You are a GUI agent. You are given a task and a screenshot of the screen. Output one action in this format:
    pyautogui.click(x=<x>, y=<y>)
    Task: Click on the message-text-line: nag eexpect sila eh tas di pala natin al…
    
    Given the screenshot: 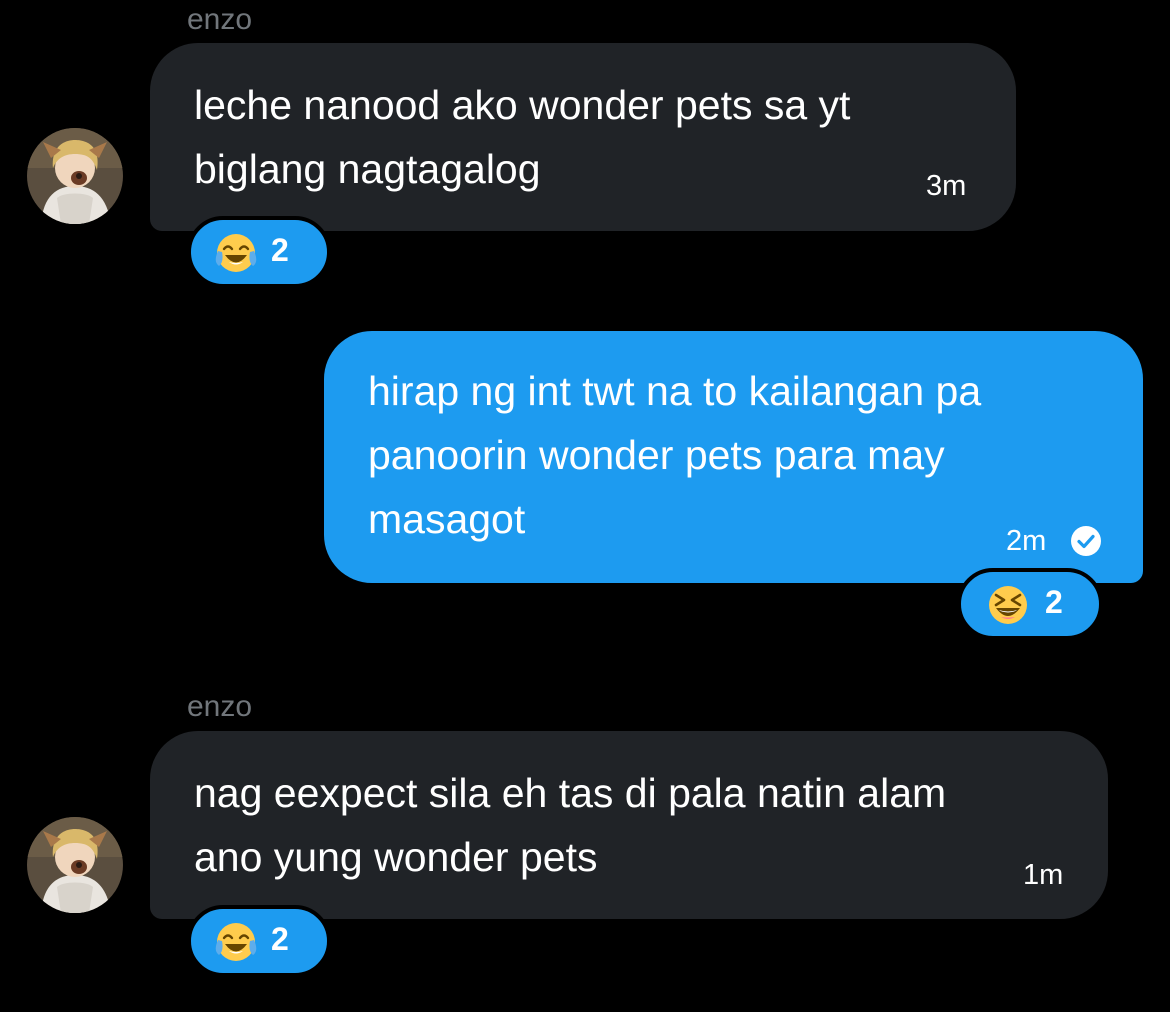 What is the action you would take?
    pyautogui.click(x=570, y=793)
    